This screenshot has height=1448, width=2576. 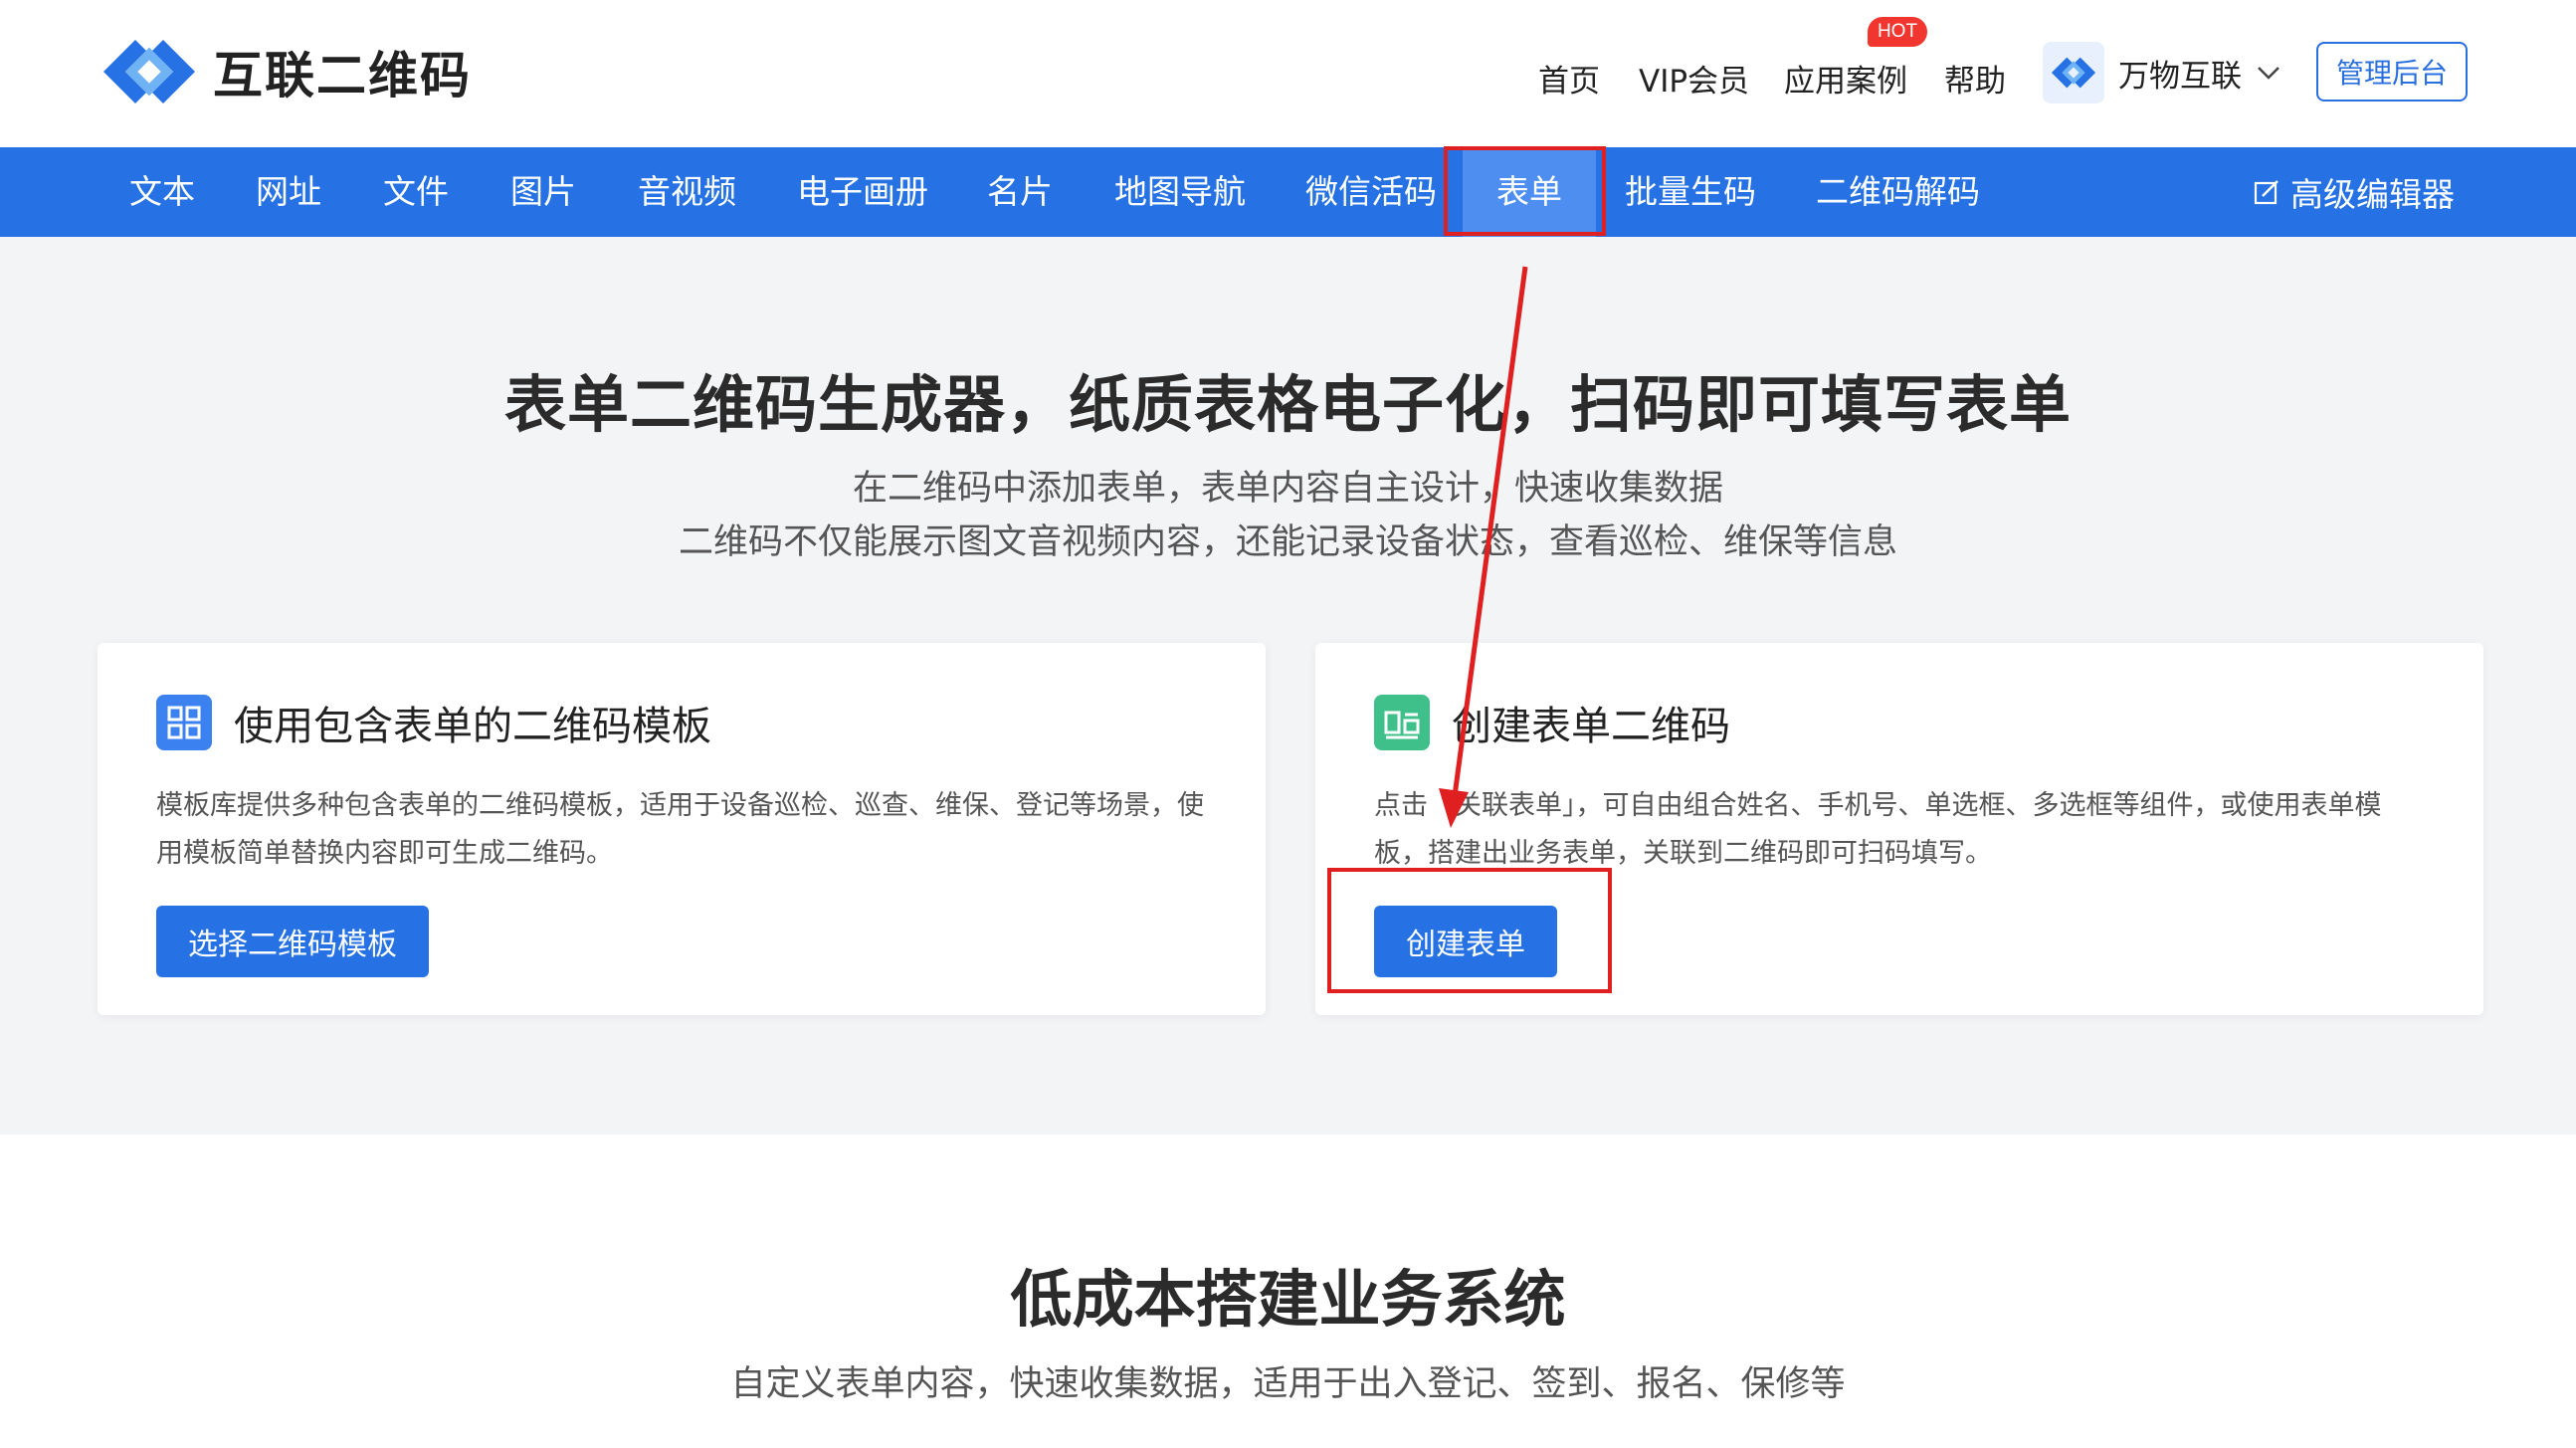 What do you see at coordinates (1287, 404) in the screenshot?
I see `hero-title: 表单二维码生成器，纸质表格电子化，扫码即可填写表单` at bounding box center [1287, 404].